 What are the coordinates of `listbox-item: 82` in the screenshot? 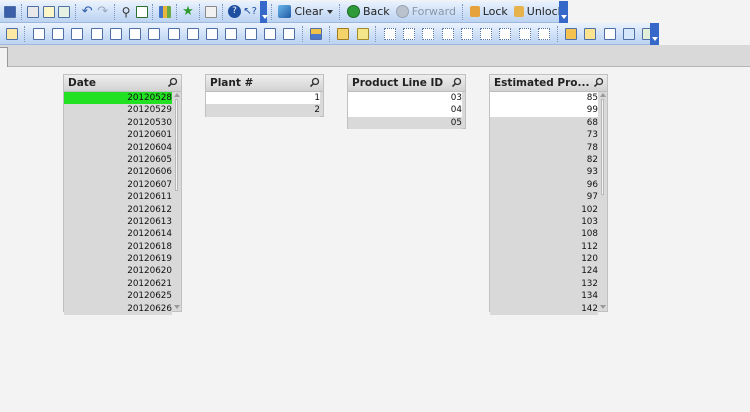 It's located at (544, 160).